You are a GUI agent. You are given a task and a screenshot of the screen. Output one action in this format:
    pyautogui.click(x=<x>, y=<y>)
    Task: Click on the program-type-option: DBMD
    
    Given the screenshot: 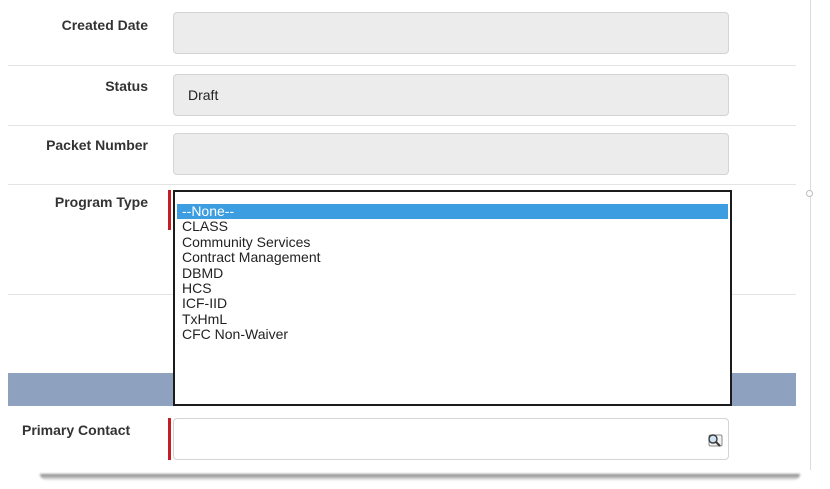 What is the action you would take?
    pyautogui.click(x=452, y=273)
    